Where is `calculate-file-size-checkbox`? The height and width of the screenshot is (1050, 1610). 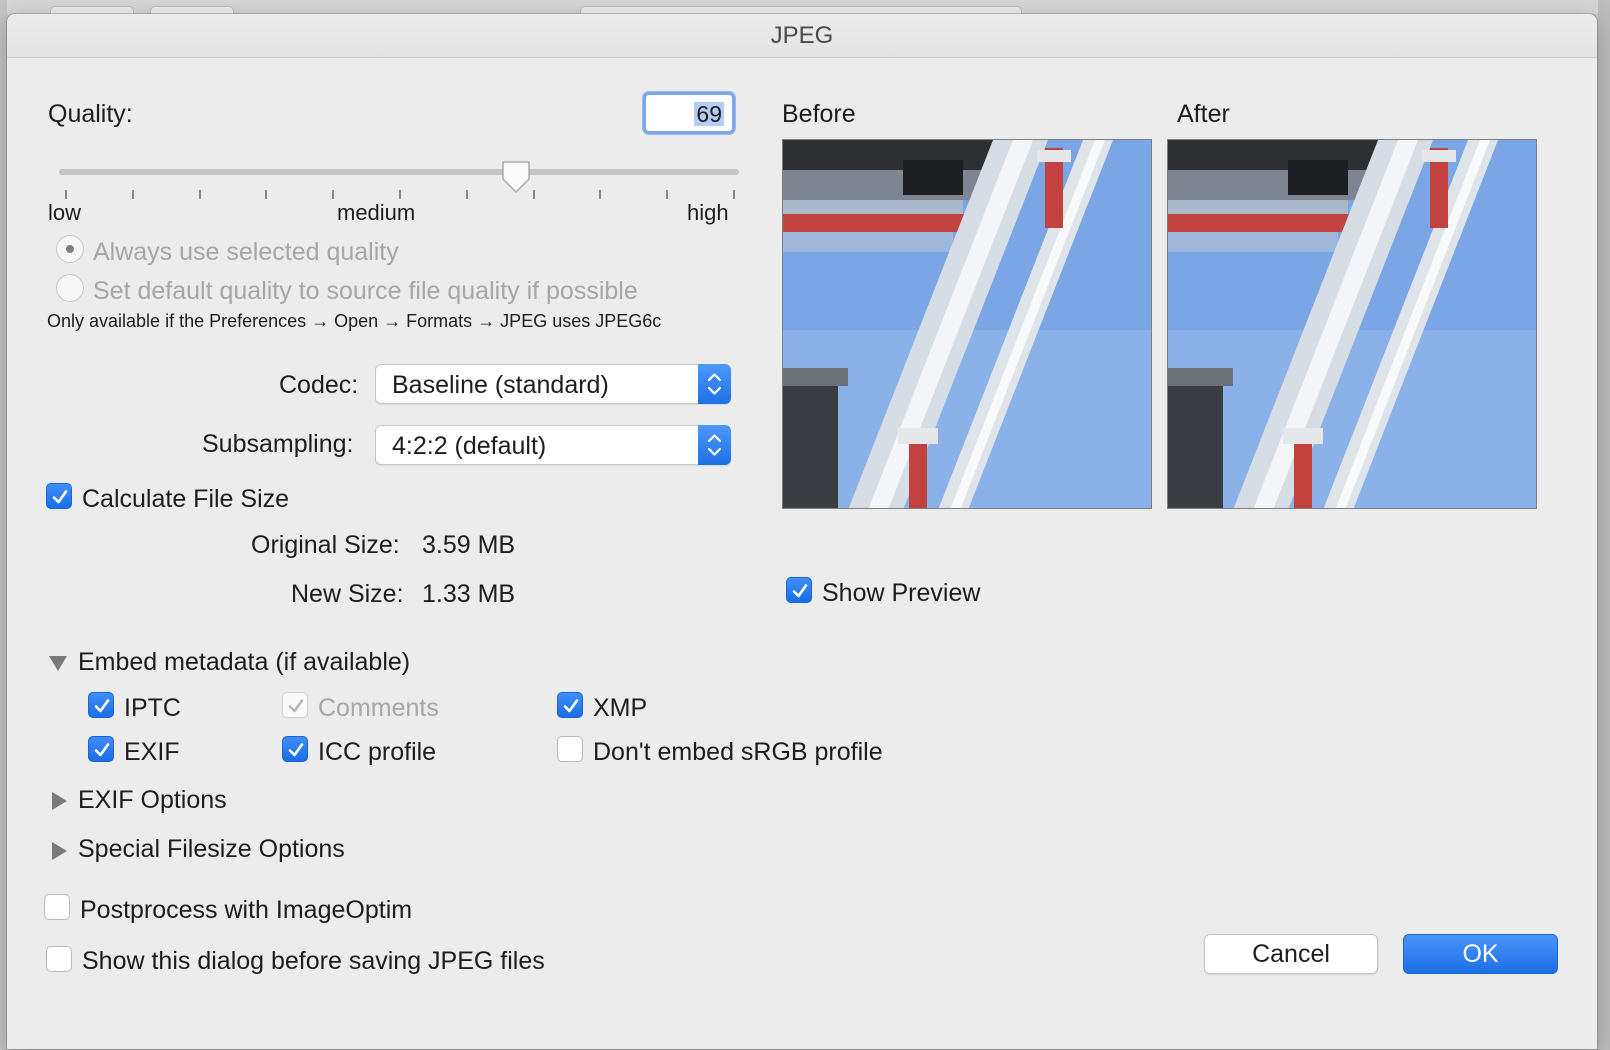
calculate-file-size-checkbox is located at coordinates (59, 496).